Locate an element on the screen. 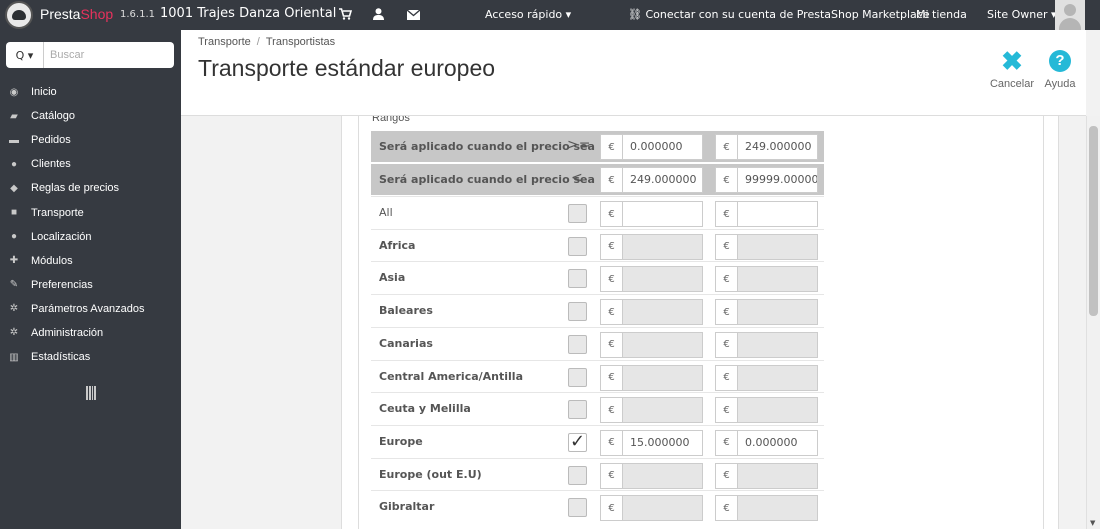 The width and height of the screenshot is (1100, 529). search-type-dropdown: Q ▾ is located at coordinates (25, 55).